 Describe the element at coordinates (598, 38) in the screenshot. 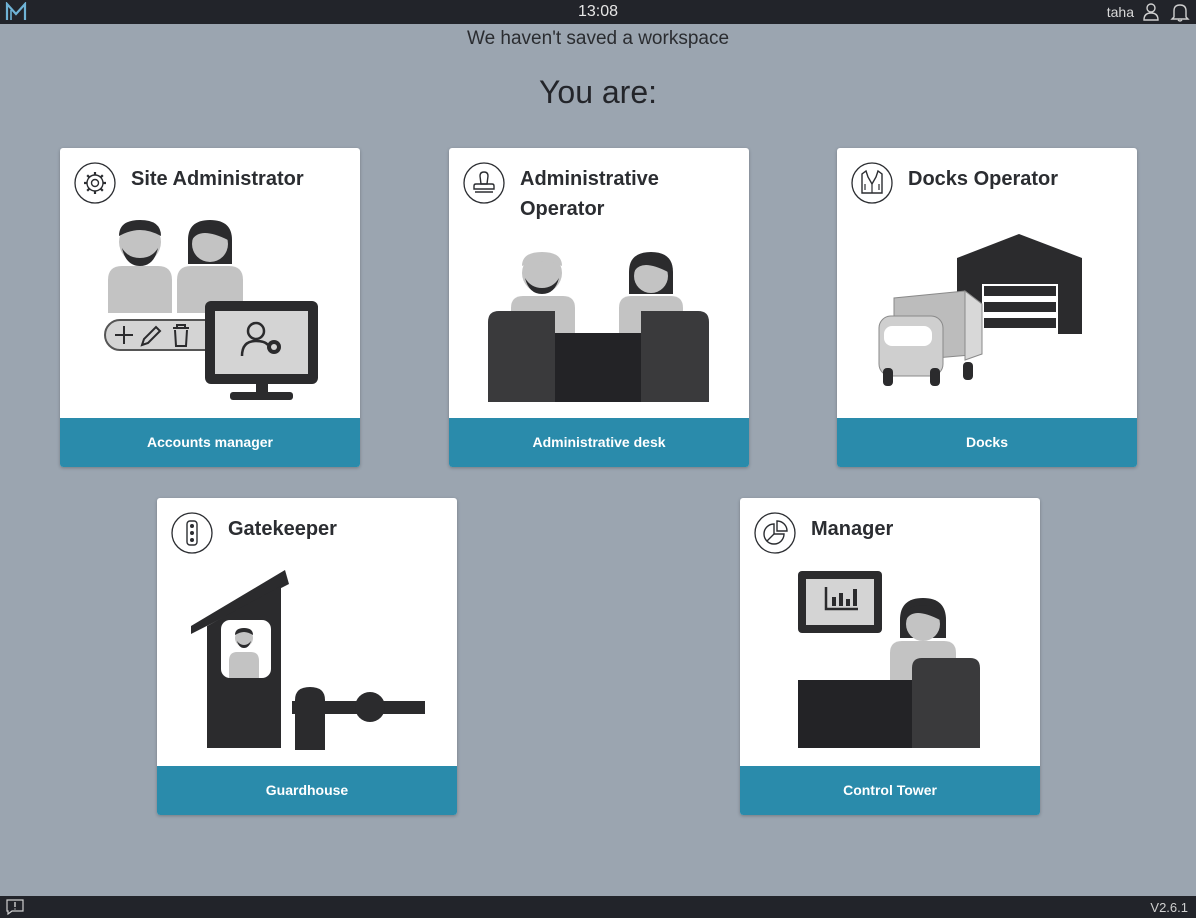

I see `workspace-banner: We haven't saved a workspace` at that location.